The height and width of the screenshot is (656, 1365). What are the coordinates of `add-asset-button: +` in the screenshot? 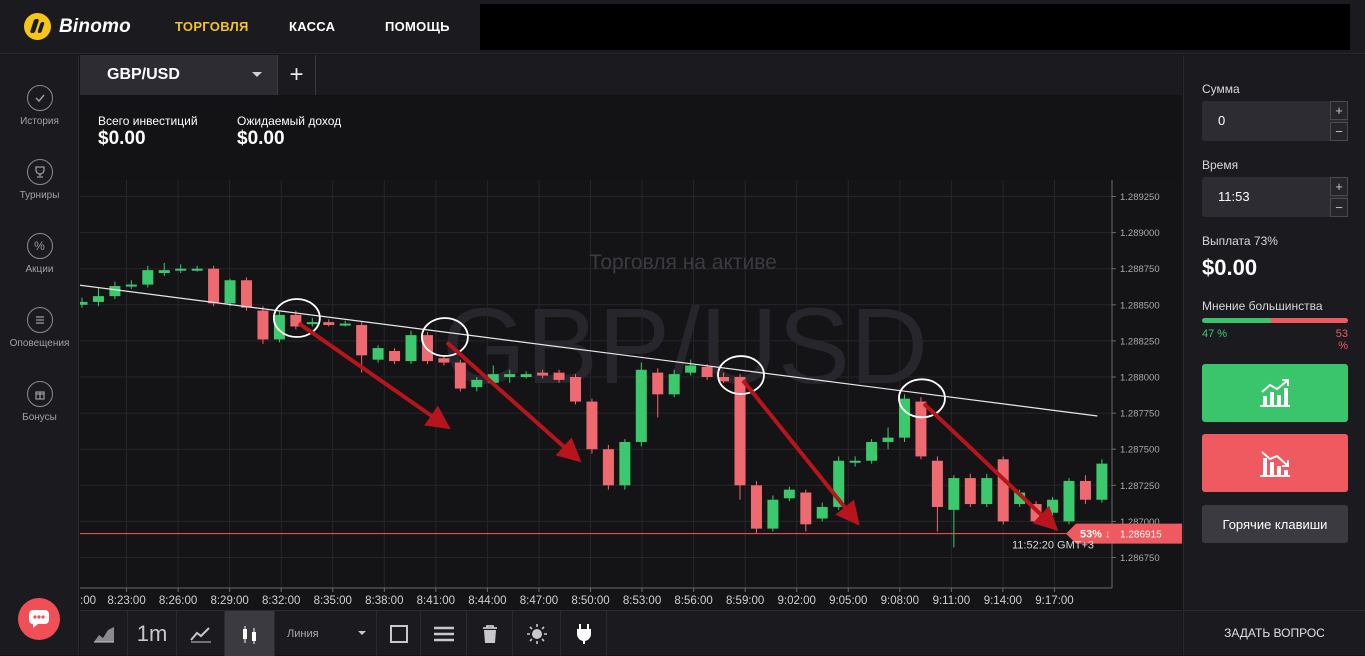 It's located at (297, 75).